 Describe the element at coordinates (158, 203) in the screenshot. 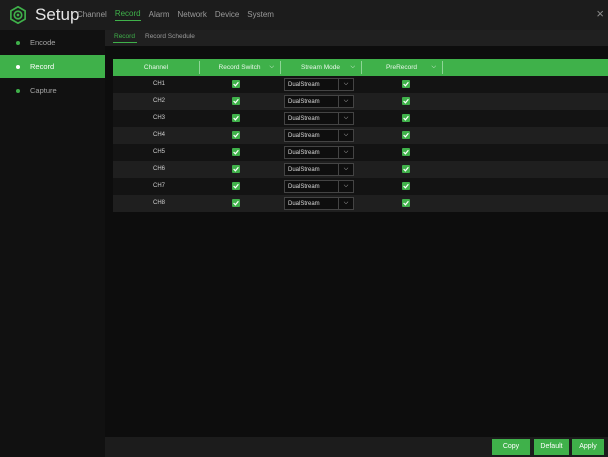

I see `channel-cell: CH8` at that location.